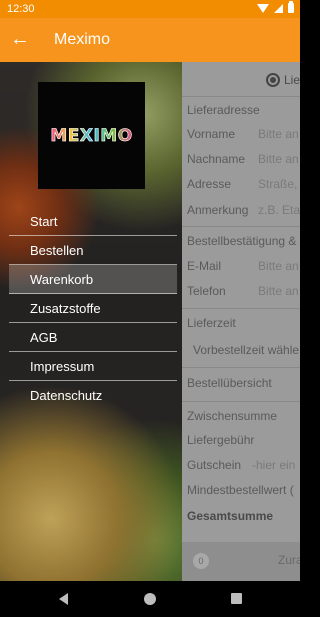  What do you see at coordinates (211, 323) in the screenshot?
I see `section-time: Lieferzeit` at bounding box center [211, 323].